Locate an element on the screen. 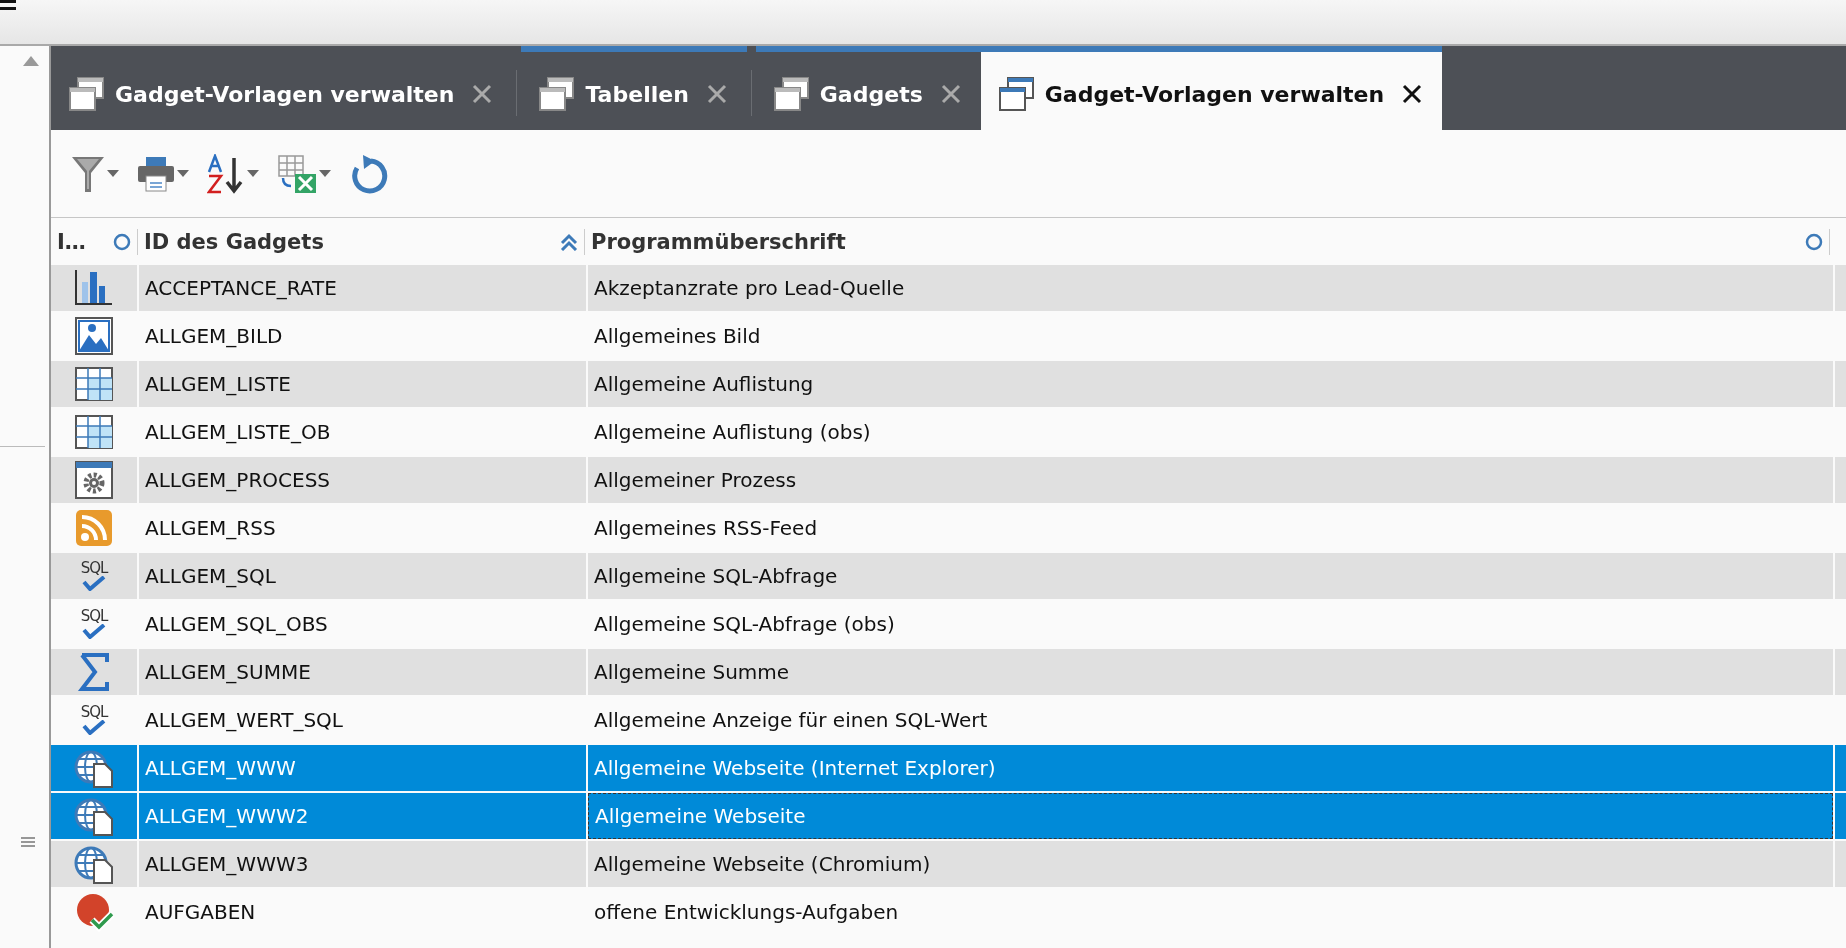  rss-icon is located at coordinates (94, 528).